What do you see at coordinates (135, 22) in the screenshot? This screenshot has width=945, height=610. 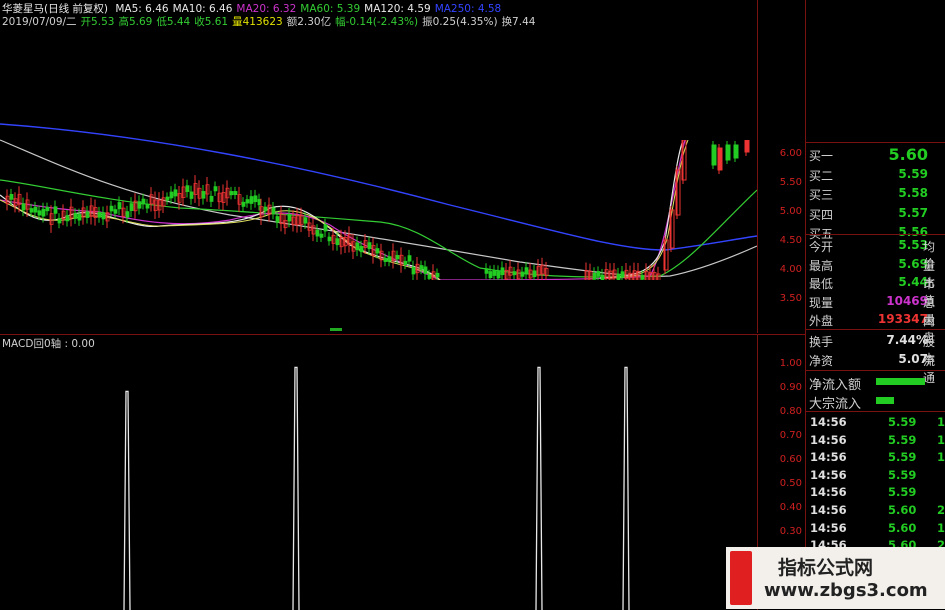 I see `info-field-2: 高5.69` at bounding box center [135, 22].